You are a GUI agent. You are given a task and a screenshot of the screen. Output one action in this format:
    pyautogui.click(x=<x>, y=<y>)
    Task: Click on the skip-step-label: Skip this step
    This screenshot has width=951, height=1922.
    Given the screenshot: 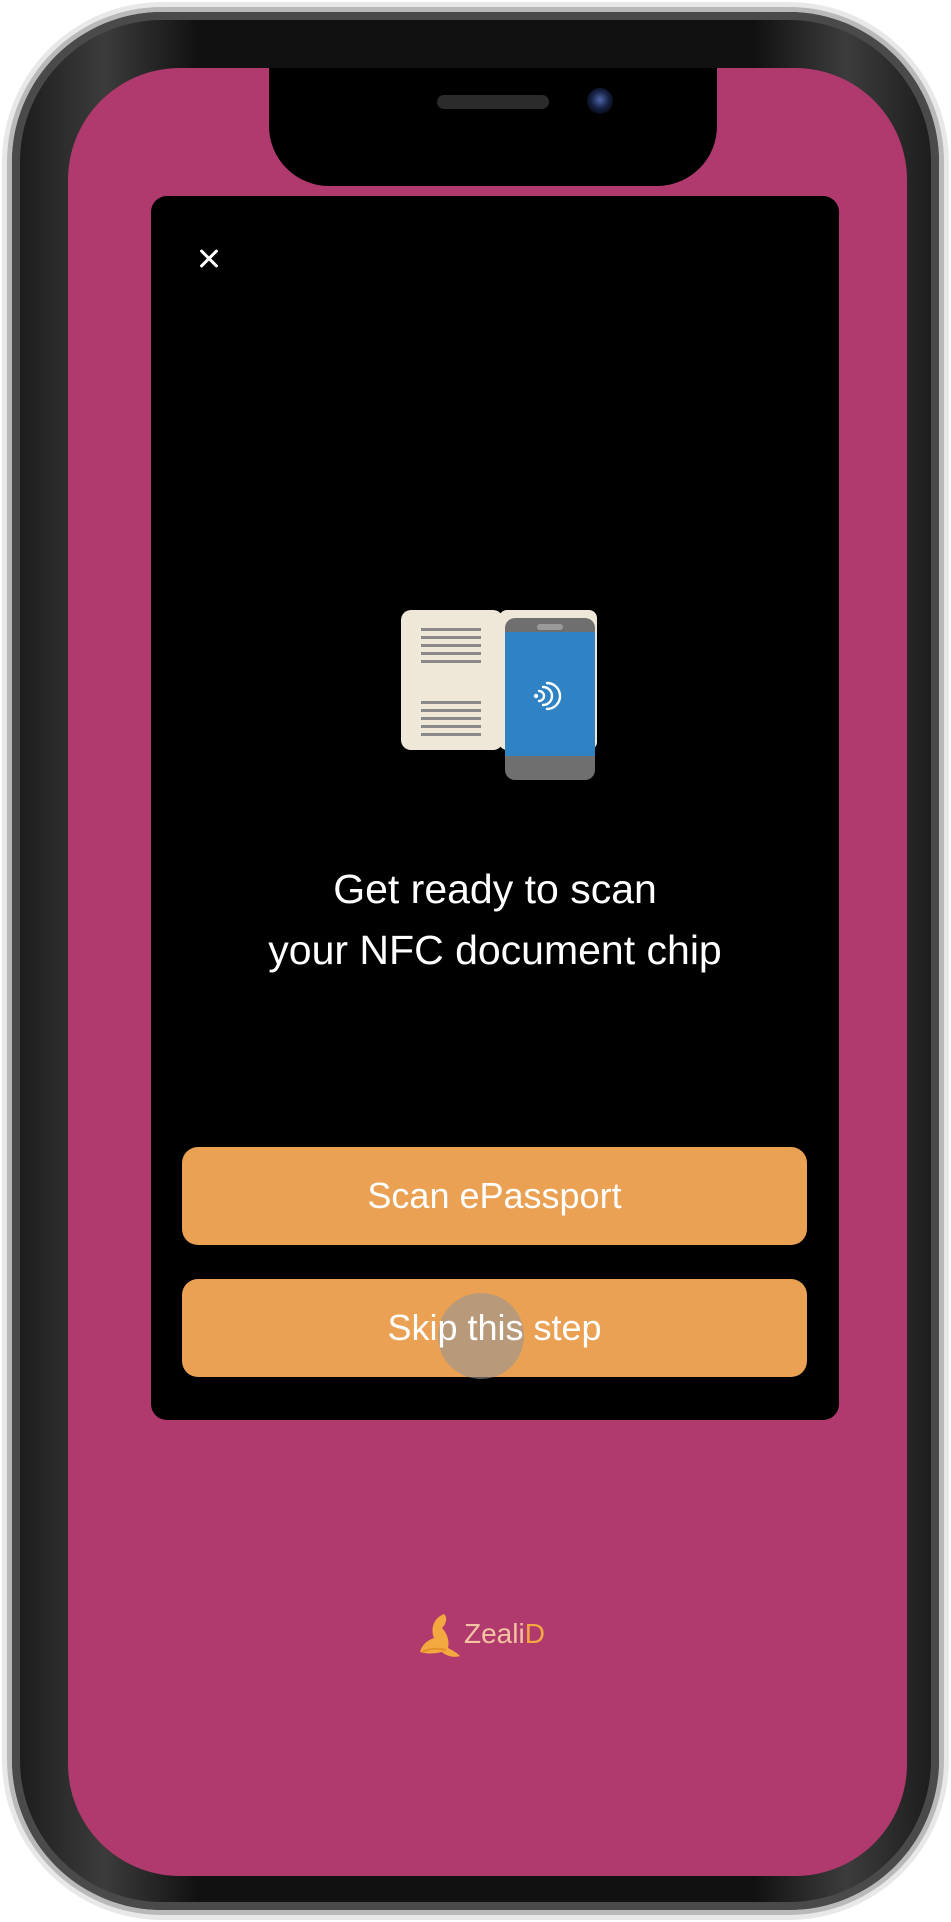 What is the action you would take?
    pyautogui.click(x=494, y=1327)
    